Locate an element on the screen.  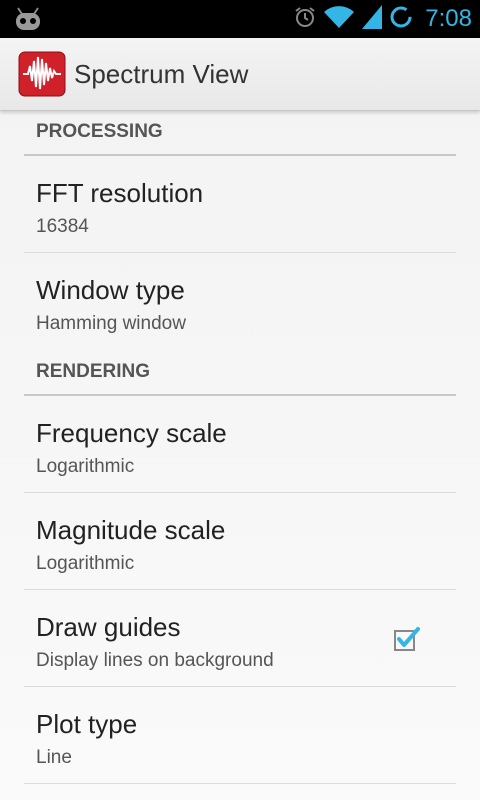
action-bar: Spectrum View is located at coordinates (240, 74).